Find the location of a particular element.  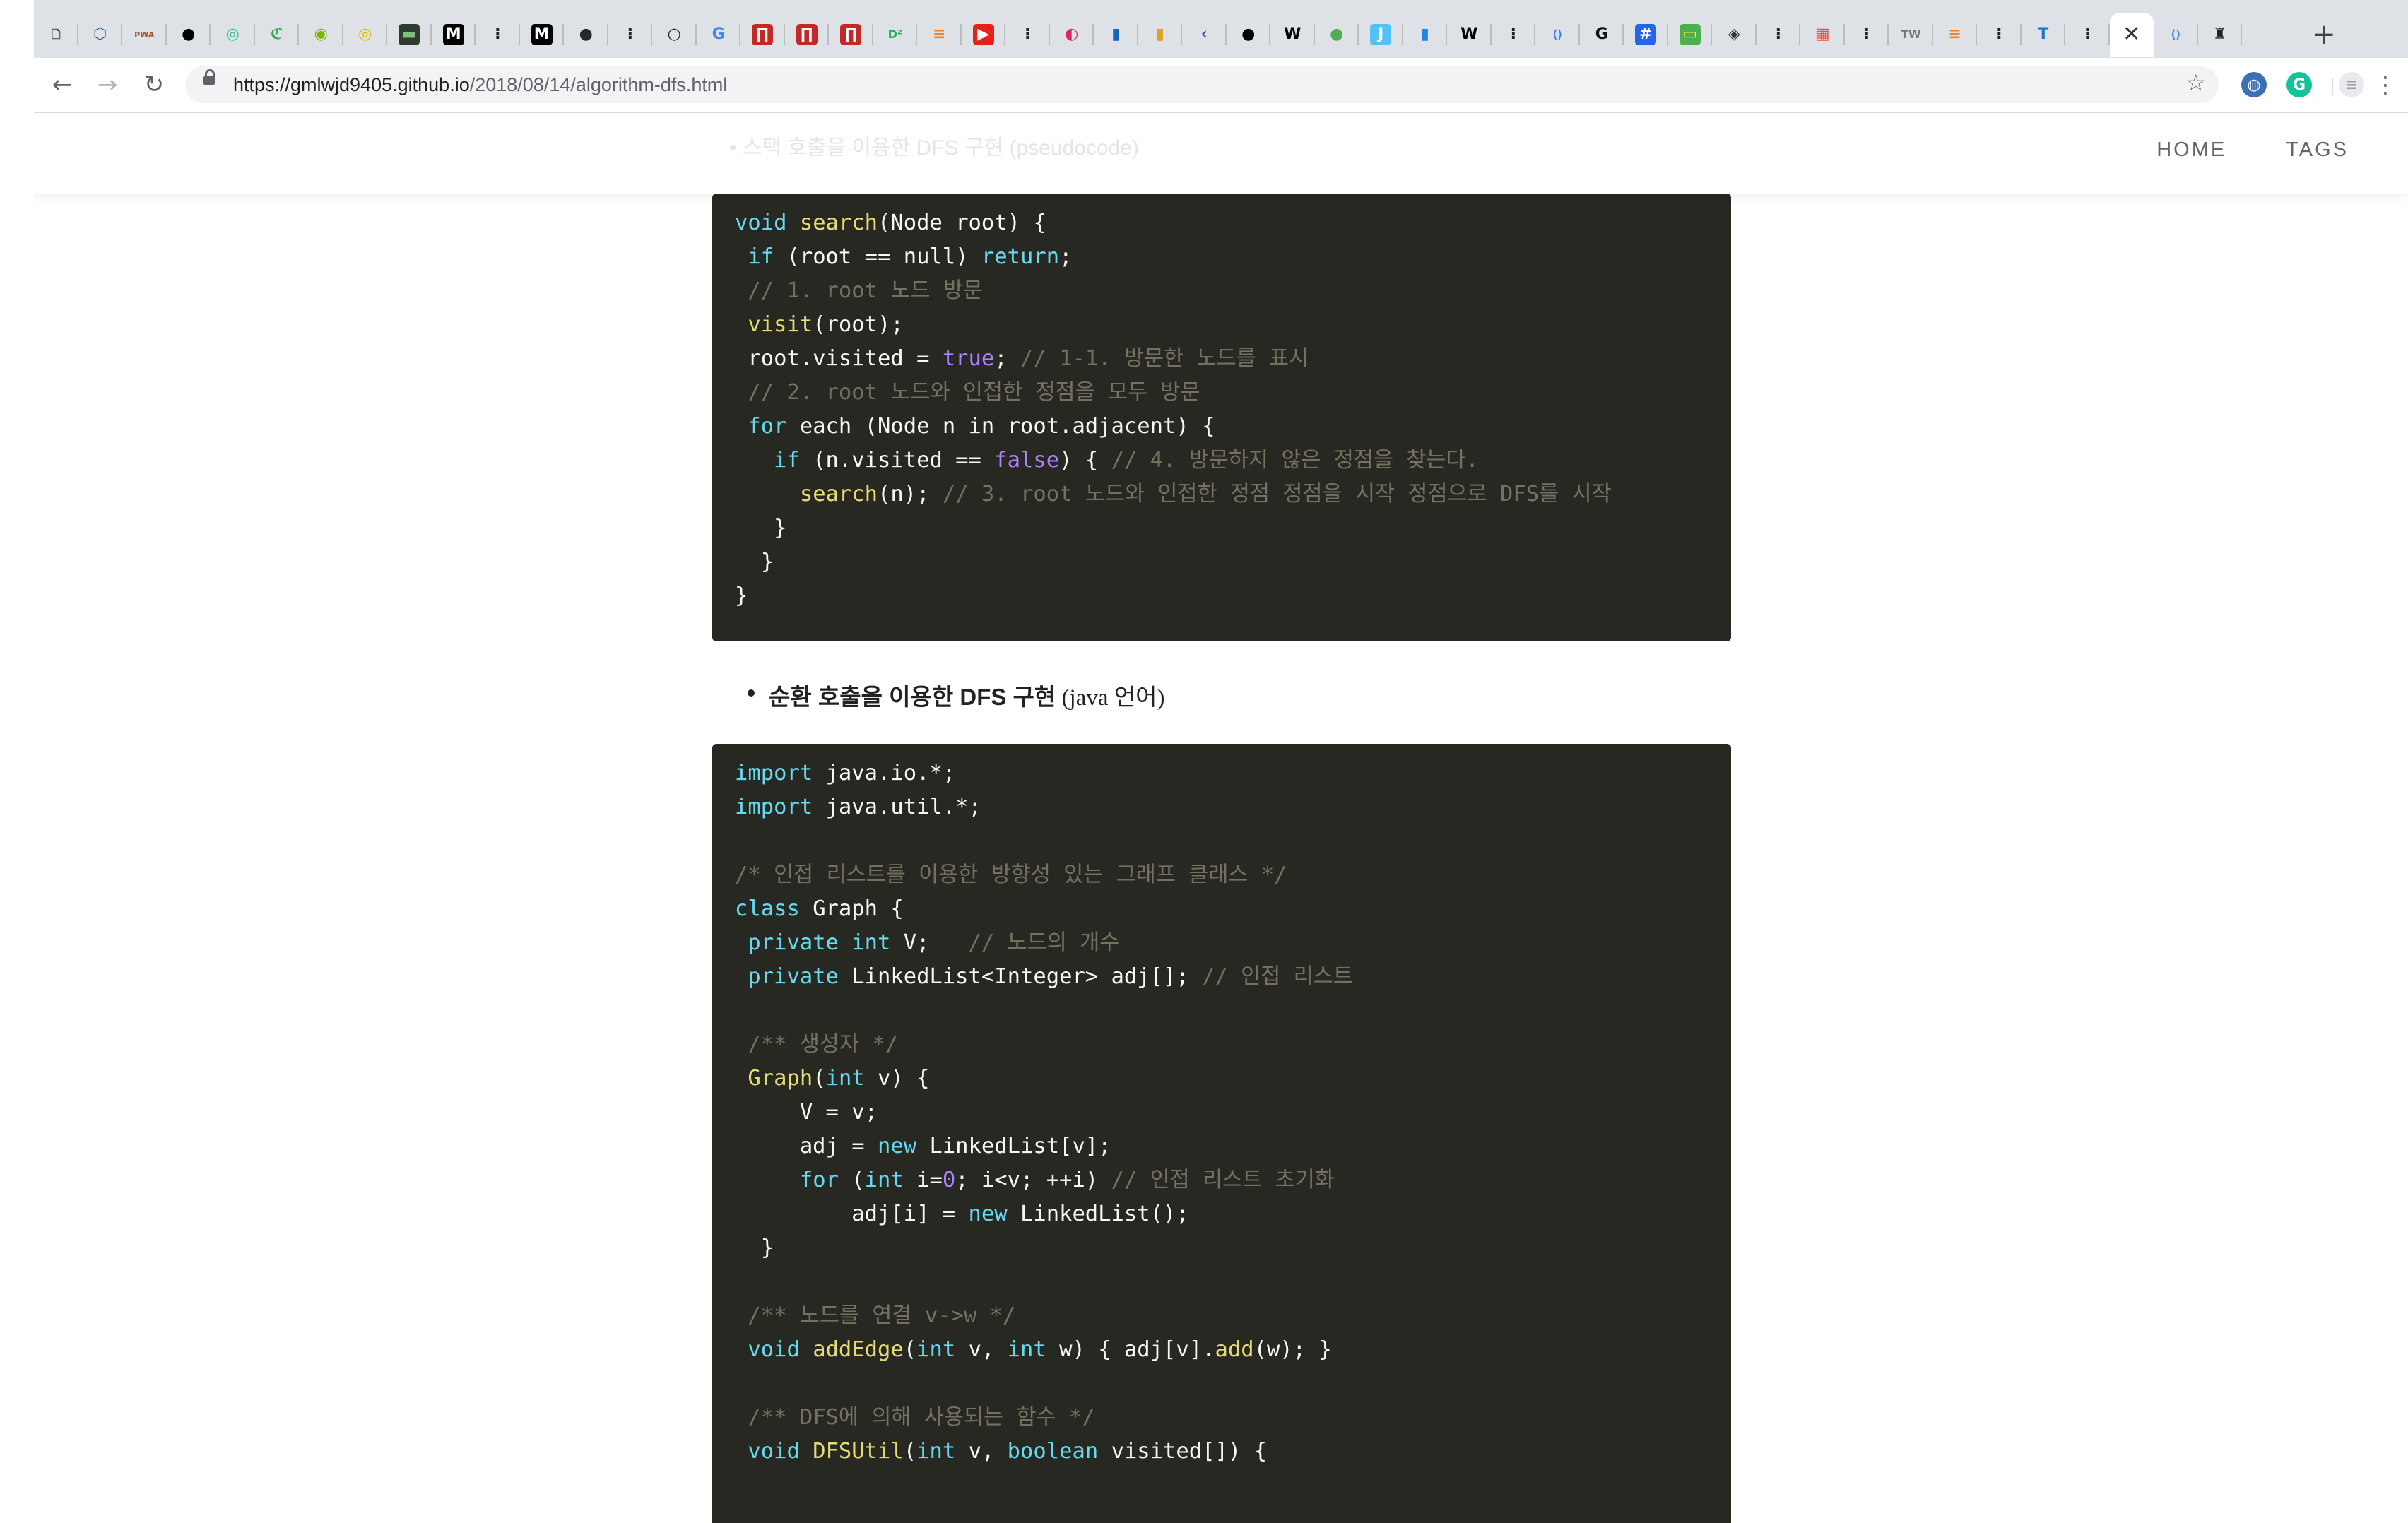

bookmark-star-icon: ☆ is located at coordinates (2195, 82).